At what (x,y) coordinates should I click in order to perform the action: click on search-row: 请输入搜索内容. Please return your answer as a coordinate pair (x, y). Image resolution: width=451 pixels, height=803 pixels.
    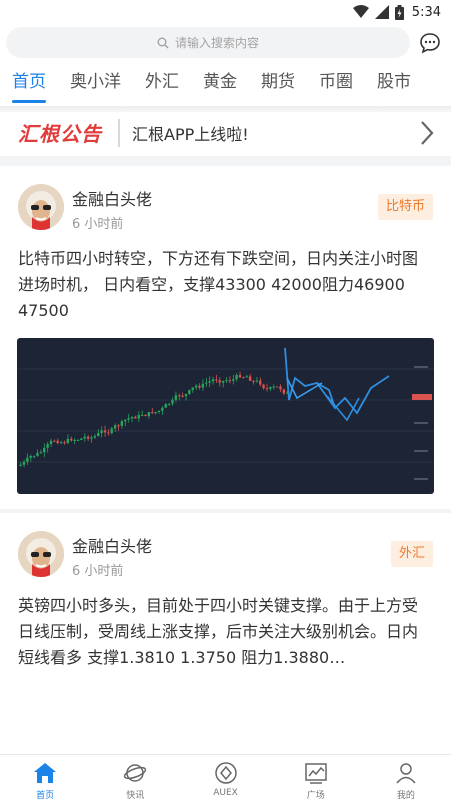
    Looking at the image, I should click on (225, 43).